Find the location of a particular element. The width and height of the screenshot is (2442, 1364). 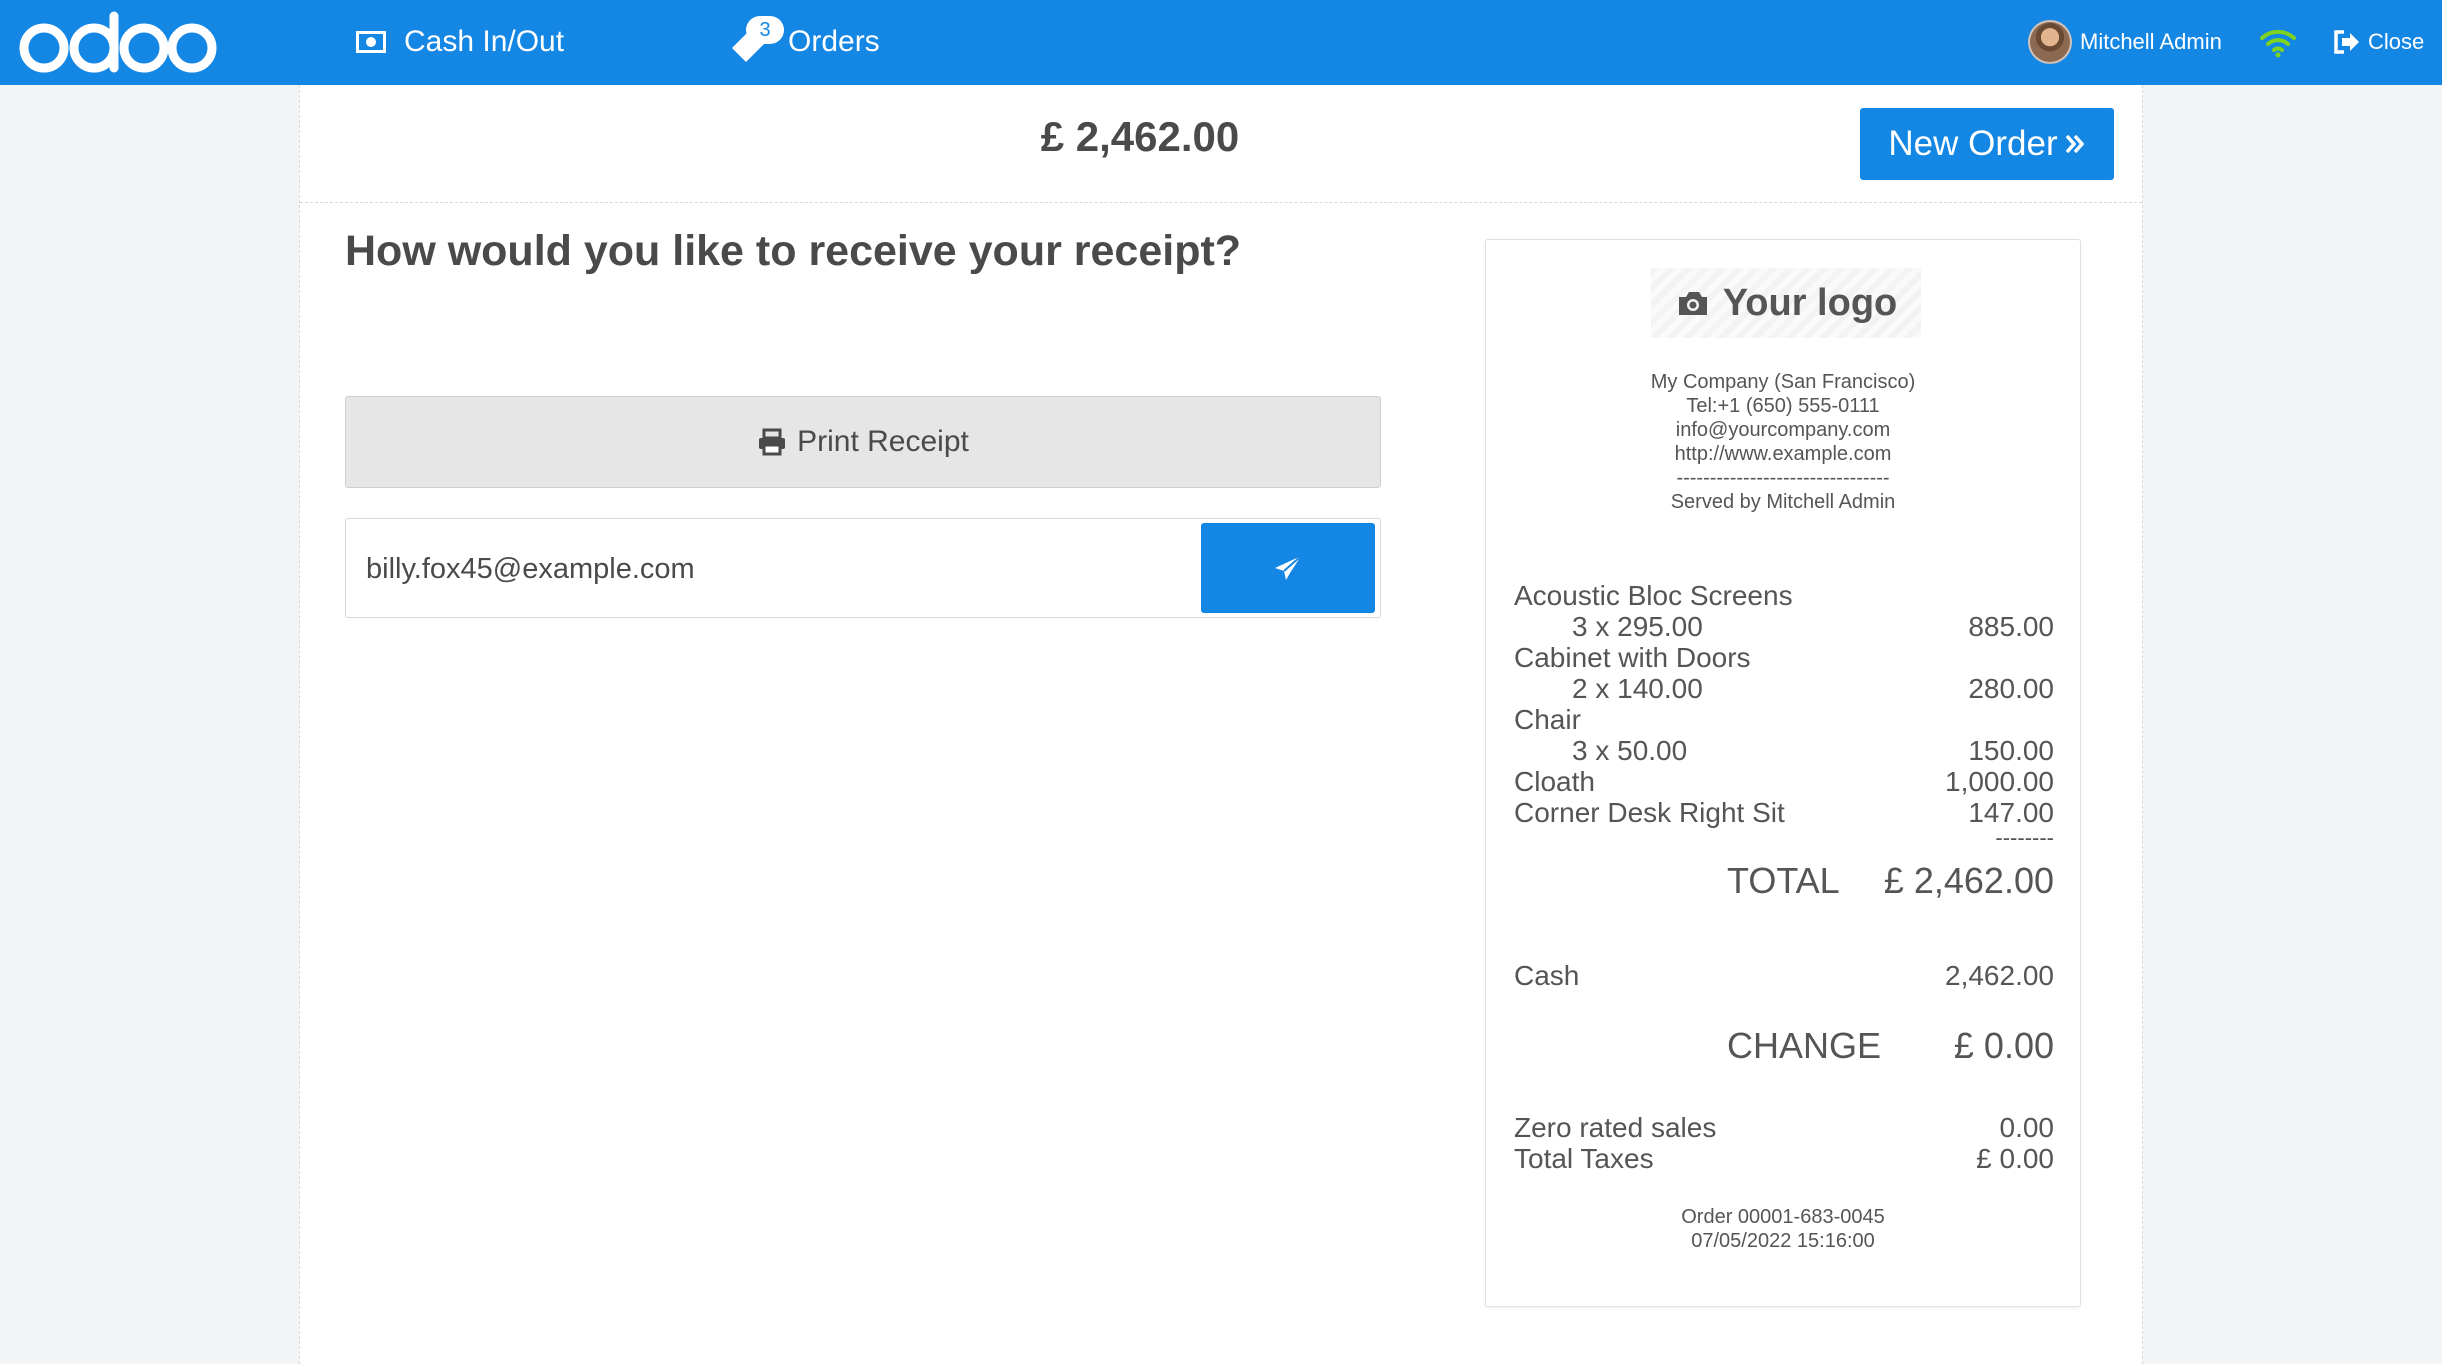

order-reference: Order 00001-683-0045 is located at coordinates (1783, 1217).